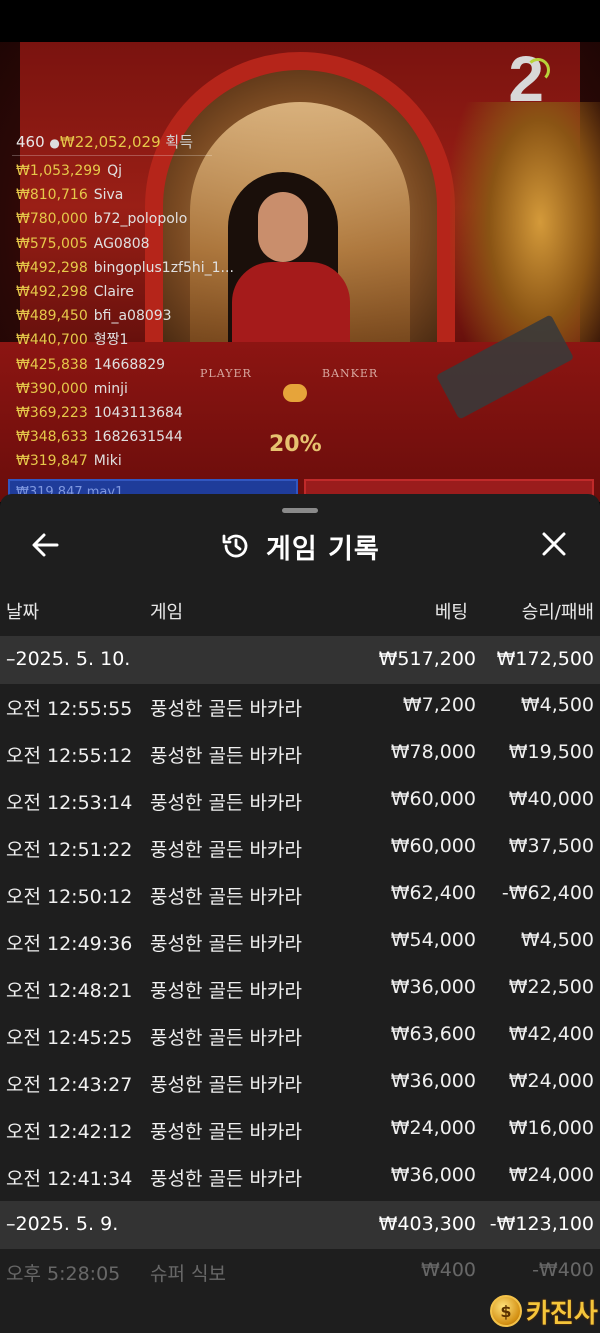 The width and height of the screenshot is (600, 1333). Describe the element at coordinates (69, 991) in the screenshot. I see `row-time: 오전 12:48:21` at that location.